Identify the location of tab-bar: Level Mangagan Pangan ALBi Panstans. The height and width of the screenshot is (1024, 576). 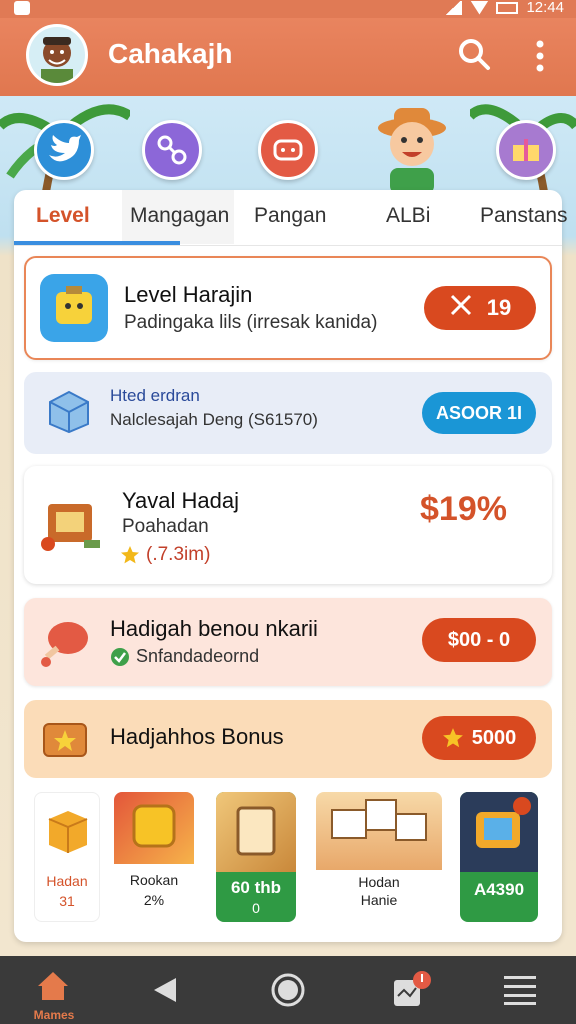
(291, 218).